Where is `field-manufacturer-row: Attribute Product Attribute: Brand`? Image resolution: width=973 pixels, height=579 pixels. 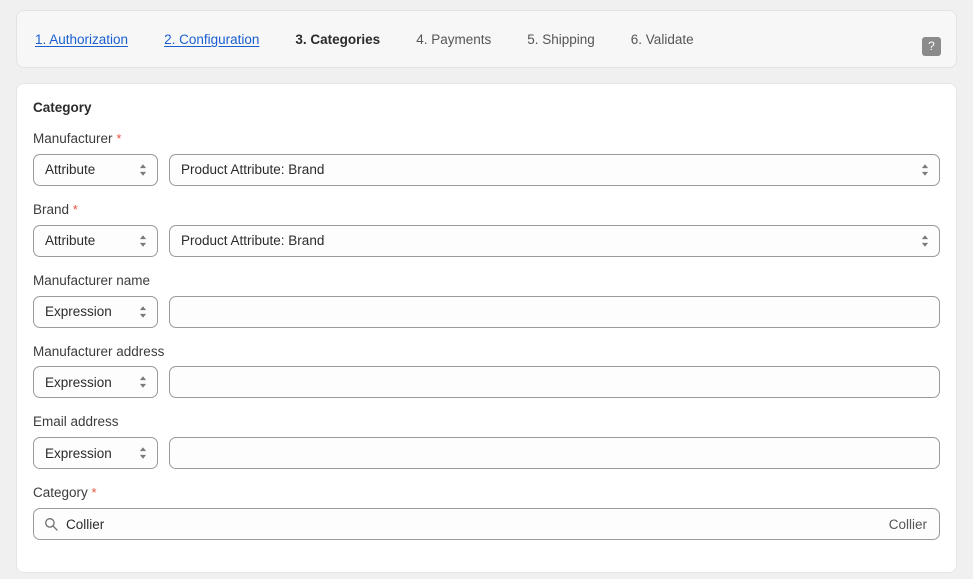
field-manufacturer-row: Attribute Product Attribute: Brand is located at coordinates (486, 169).